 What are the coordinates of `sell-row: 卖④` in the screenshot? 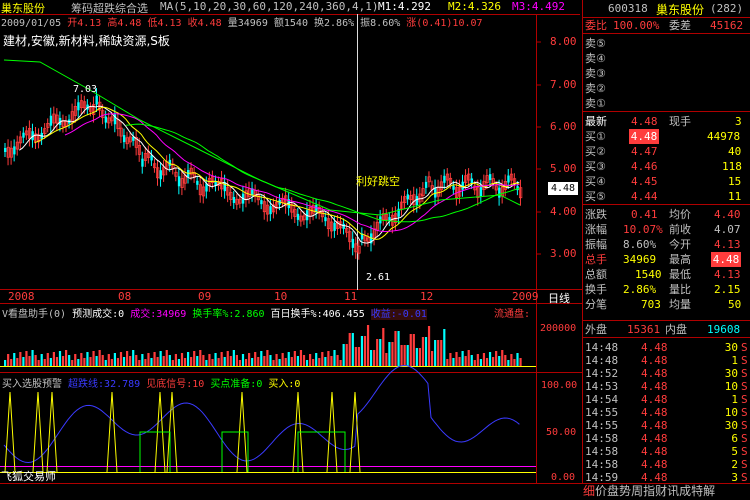 It's located at (665, 58).